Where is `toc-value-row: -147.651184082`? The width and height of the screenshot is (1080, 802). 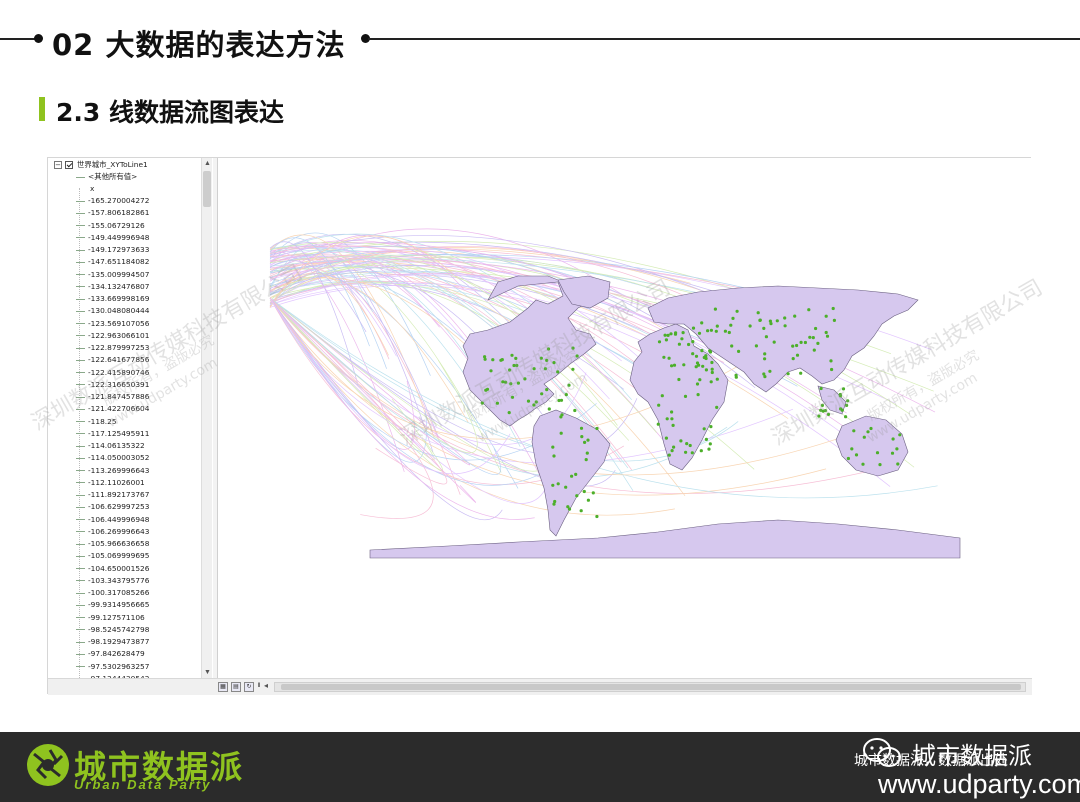
toc-value-row: -147.651184082 is located at coordinates (112, 262).